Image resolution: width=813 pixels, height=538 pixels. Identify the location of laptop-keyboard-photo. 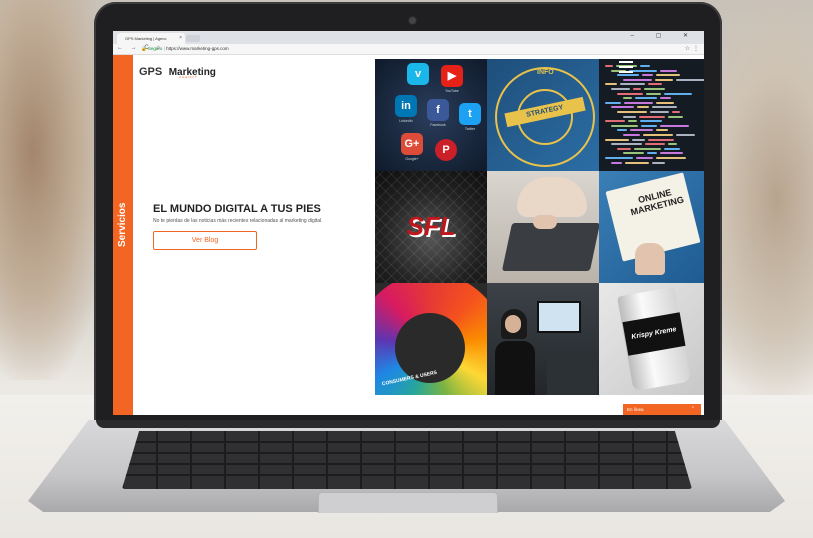
(550, 247).